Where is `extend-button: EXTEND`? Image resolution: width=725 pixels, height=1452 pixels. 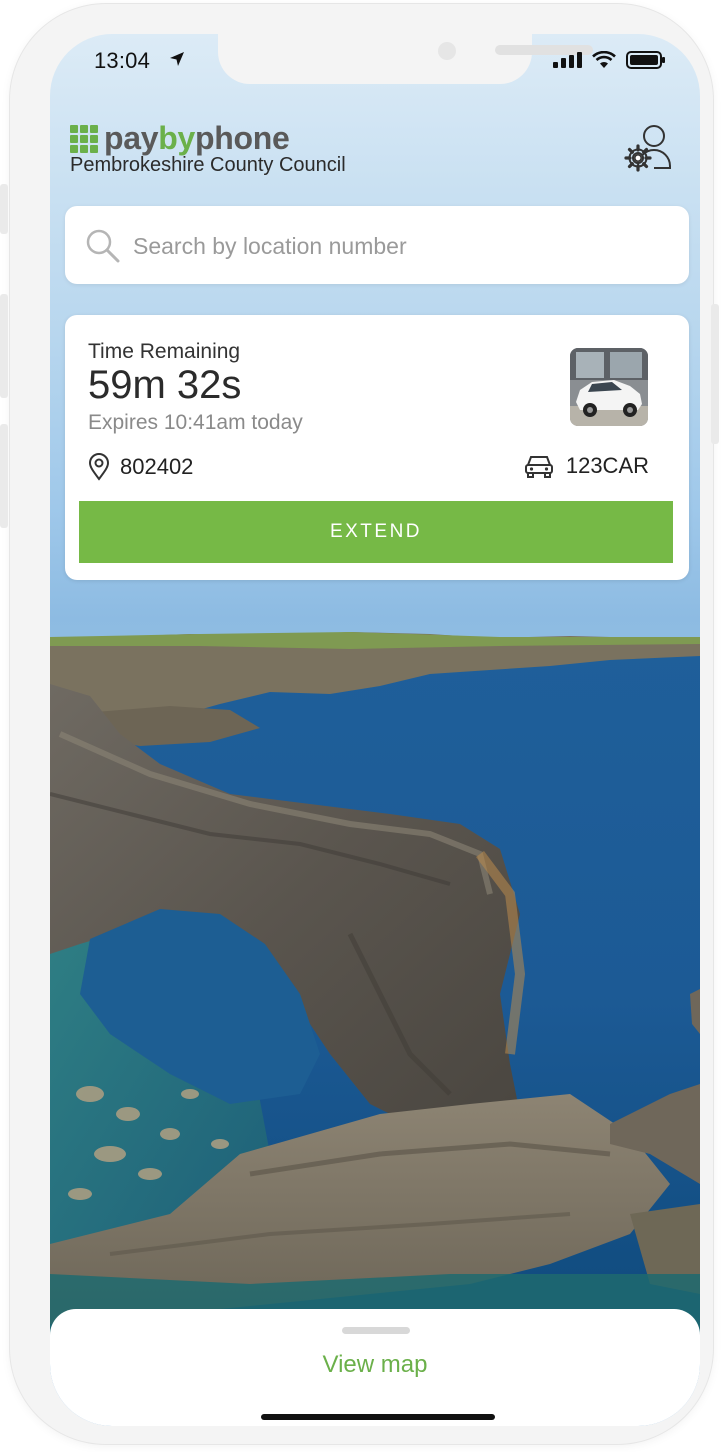 extend-button: EXTEND is located at coordinates (376, 532).